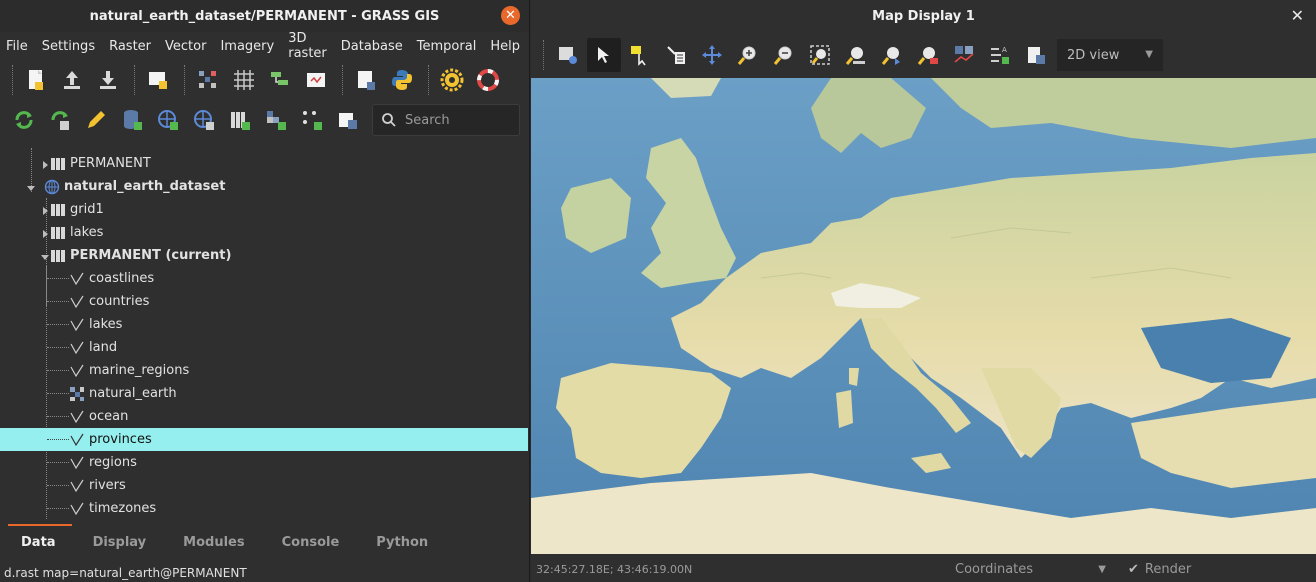  What do you see at coordinates (820, 55) in the screenshot?
I see `zoom-extent-icon` at bounding box center [820, 55].